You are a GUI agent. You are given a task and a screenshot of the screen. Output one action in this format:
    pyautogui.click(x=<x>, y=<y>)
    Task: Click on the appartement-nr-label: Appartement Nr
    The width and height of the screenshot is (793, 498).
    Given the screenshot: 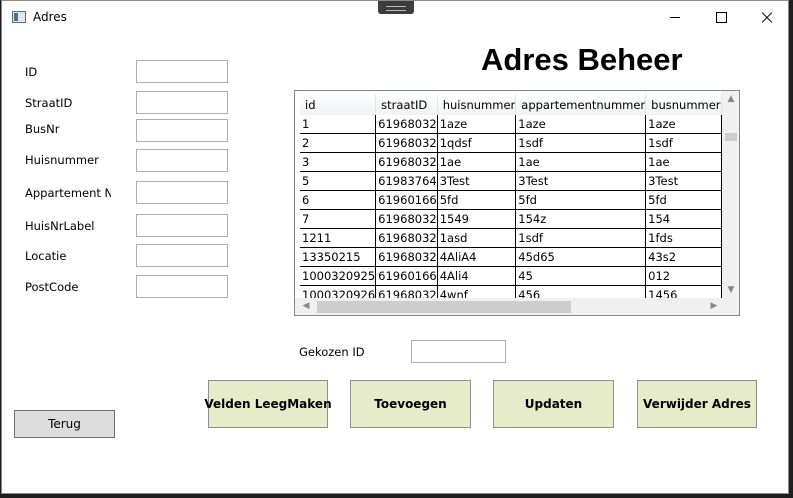 What is the action you would take?
    pyautogui.click(x=68, y=193)
    